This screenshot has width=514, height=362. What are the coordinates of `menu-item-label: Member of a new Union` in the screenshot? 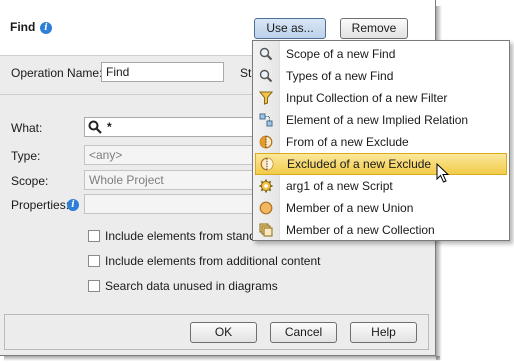 It's located at (350, 208).